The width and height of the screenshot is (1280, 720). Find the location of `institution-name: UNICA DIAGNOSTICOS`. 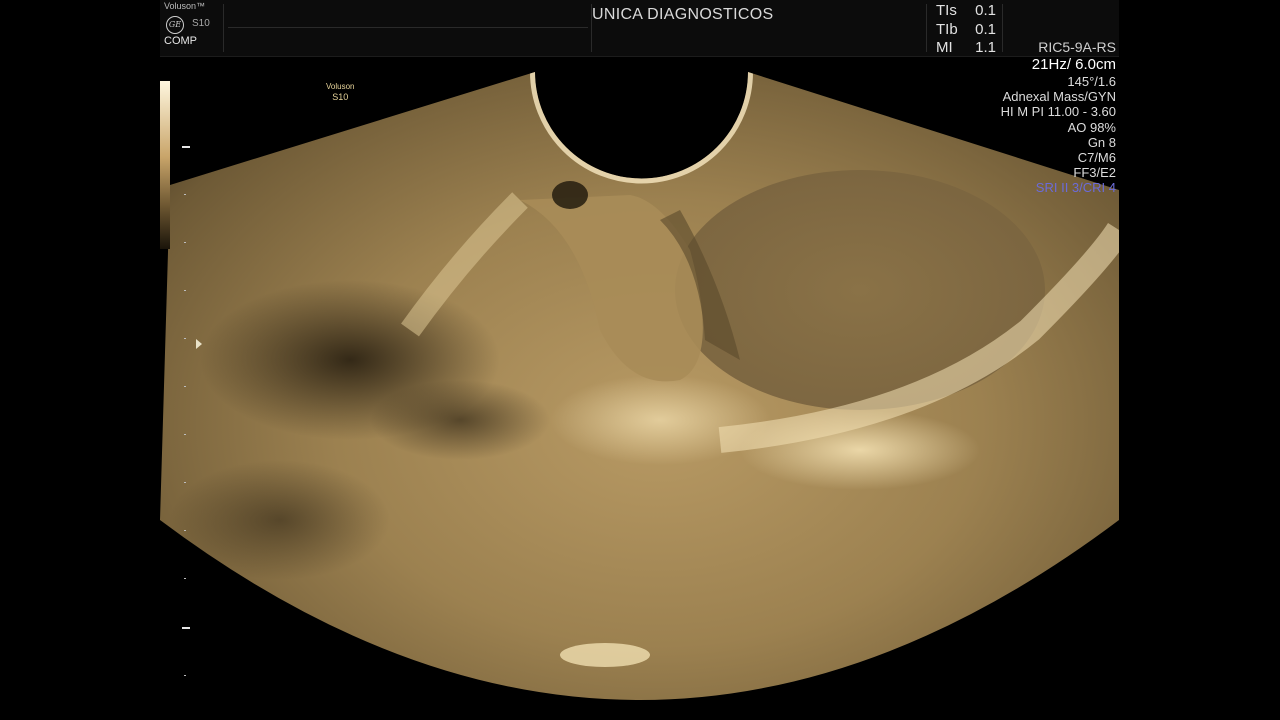

institution-name: UNICA DIAGNOSTICOS is located at coordinates (683, 14).